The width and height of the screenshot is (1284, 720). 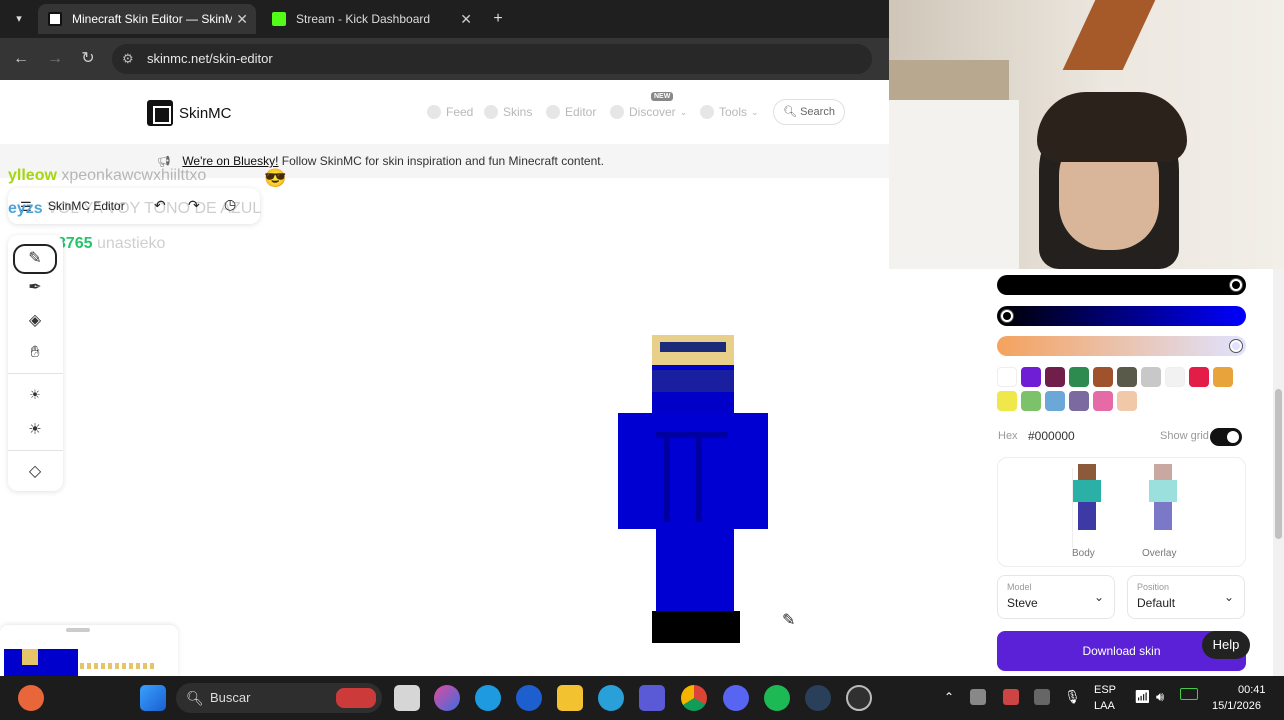 I want to click on layer-previews: Body Overlay, so click(x=1121, y=512).